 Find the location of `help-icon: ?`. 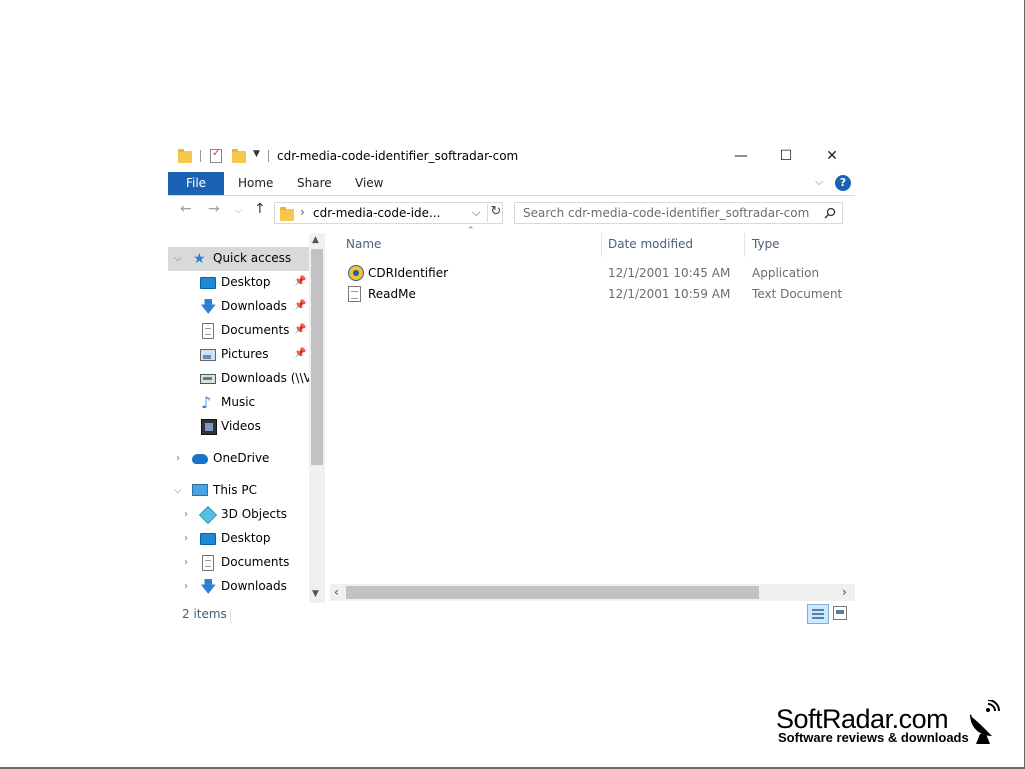

help-icon: ? is located at coordinates (843, 183).